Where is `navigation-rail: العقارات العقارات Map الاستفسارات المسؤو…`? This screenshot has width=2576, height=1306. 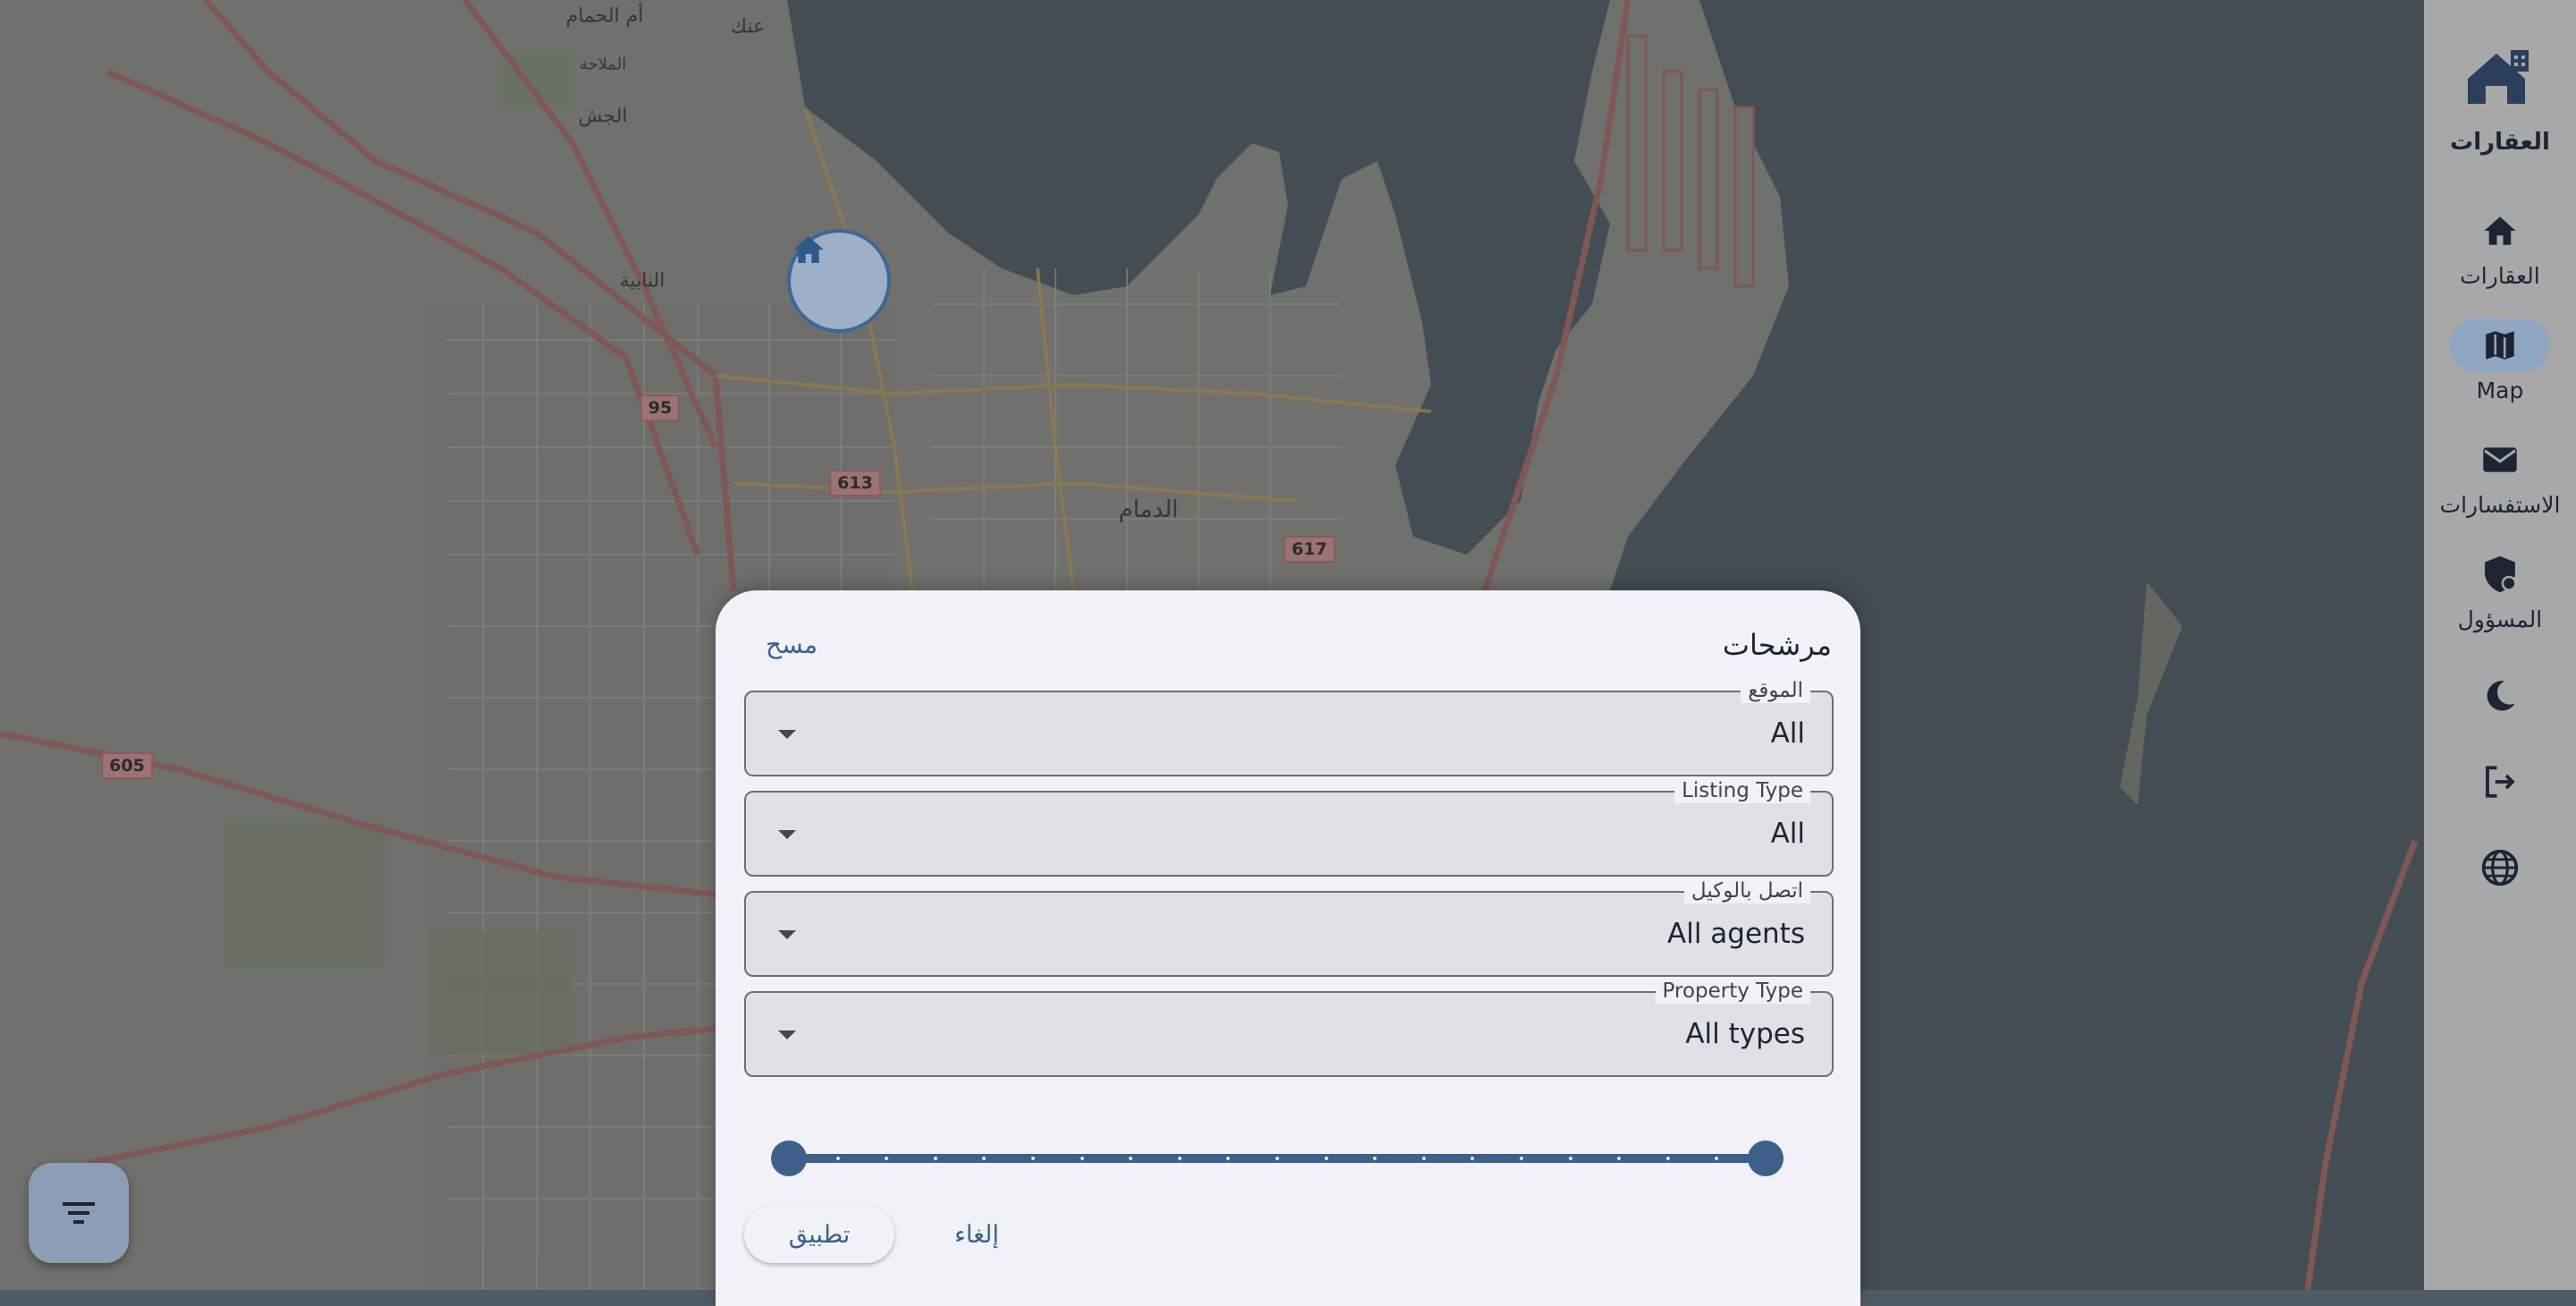
navigation-rail: العقارات العقارات Map الاستفسارات المسؤو… is located at coordinates (2500, 645).